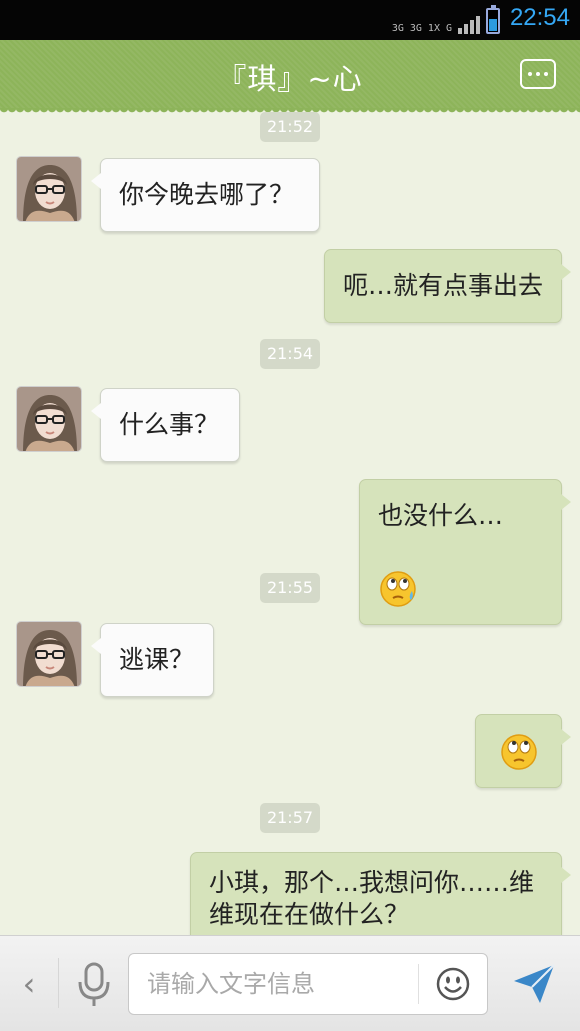 This screenshot has width=580, height=1031. What do you see at coordinates (282, 984) in the screenshot?
I see `message-input` at bounding box center [282, 984].